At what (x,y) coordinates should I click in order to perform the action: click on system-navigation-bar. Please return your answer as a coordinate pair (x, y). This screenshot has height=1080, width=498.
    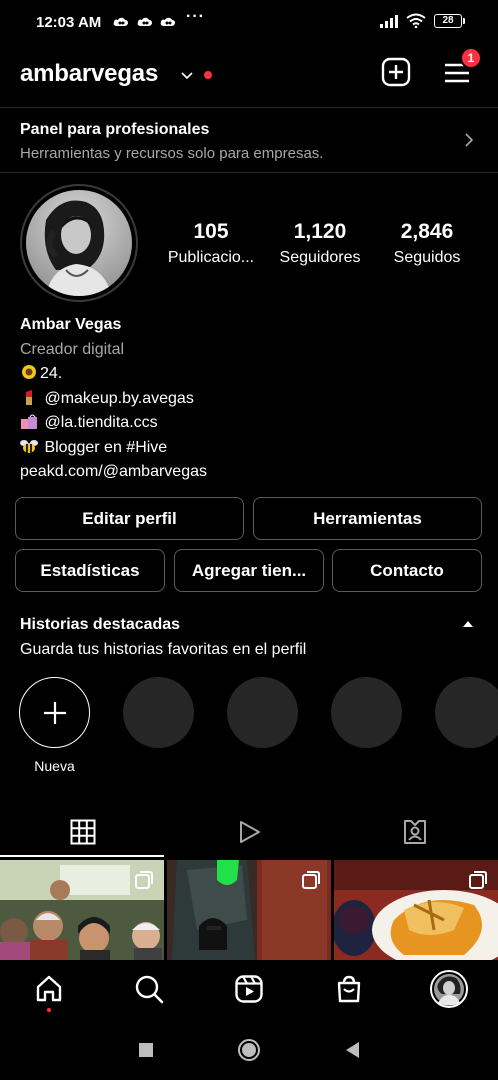
    Looking at the image, I should click on (249, 1050).